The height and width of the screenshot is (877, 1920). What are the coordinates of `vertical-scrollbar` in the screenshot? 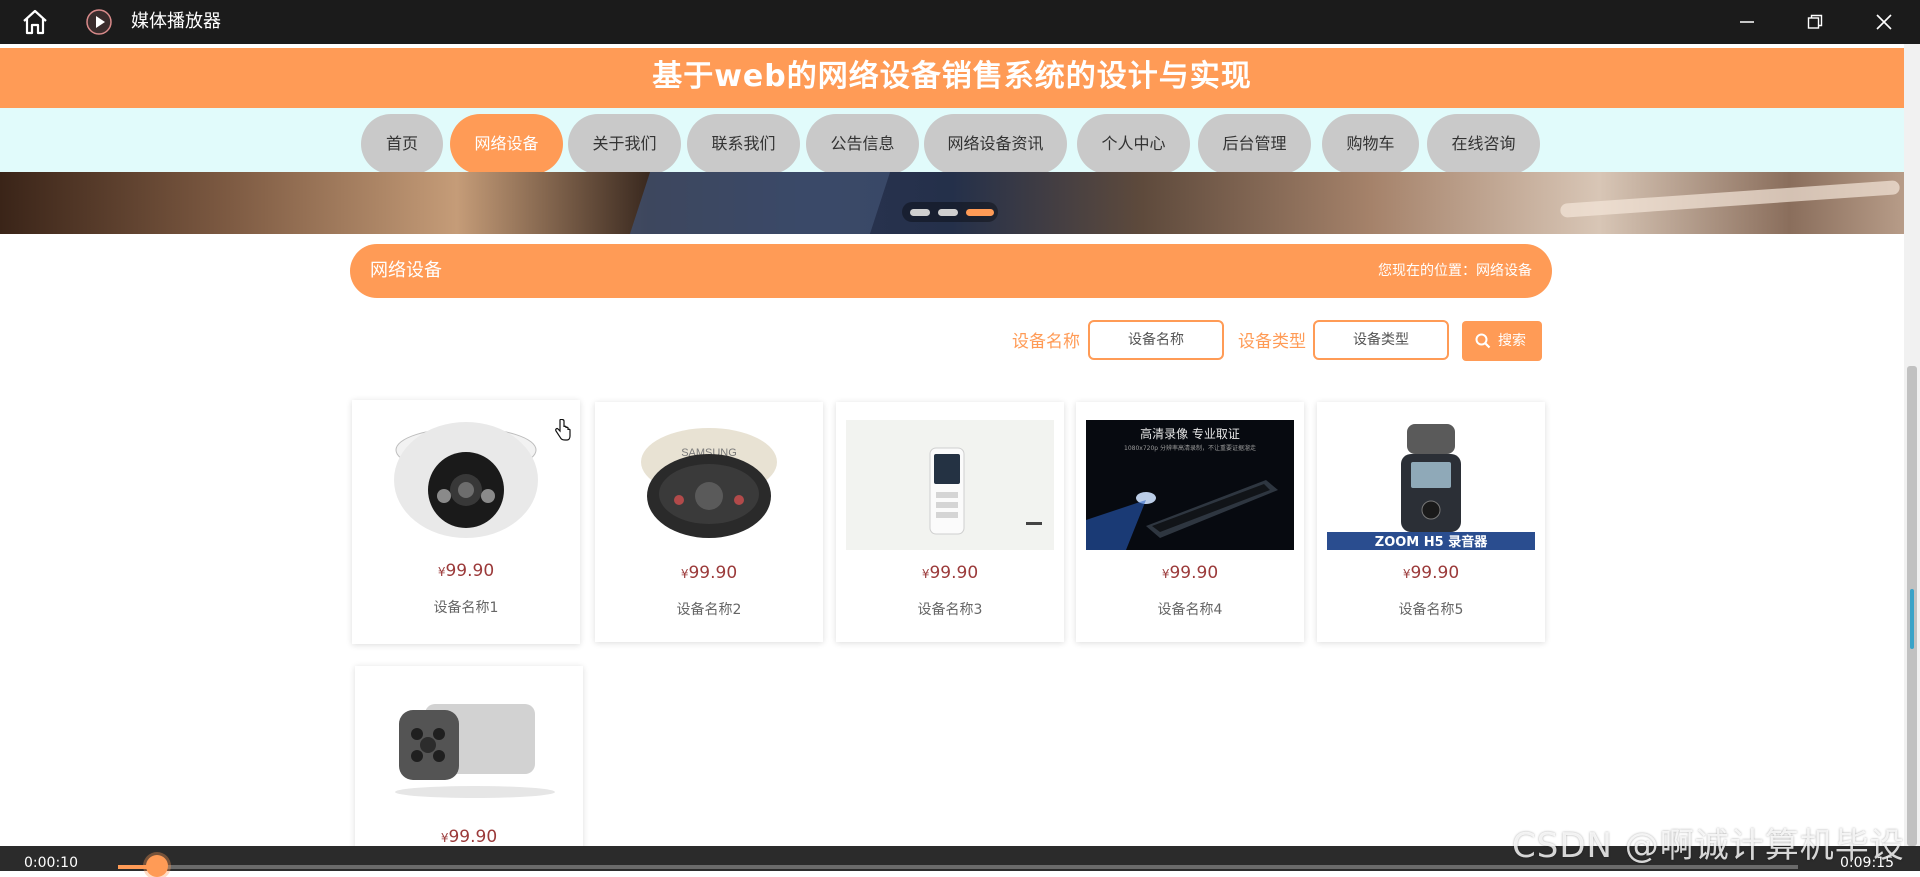 It's located at (1912, 445).